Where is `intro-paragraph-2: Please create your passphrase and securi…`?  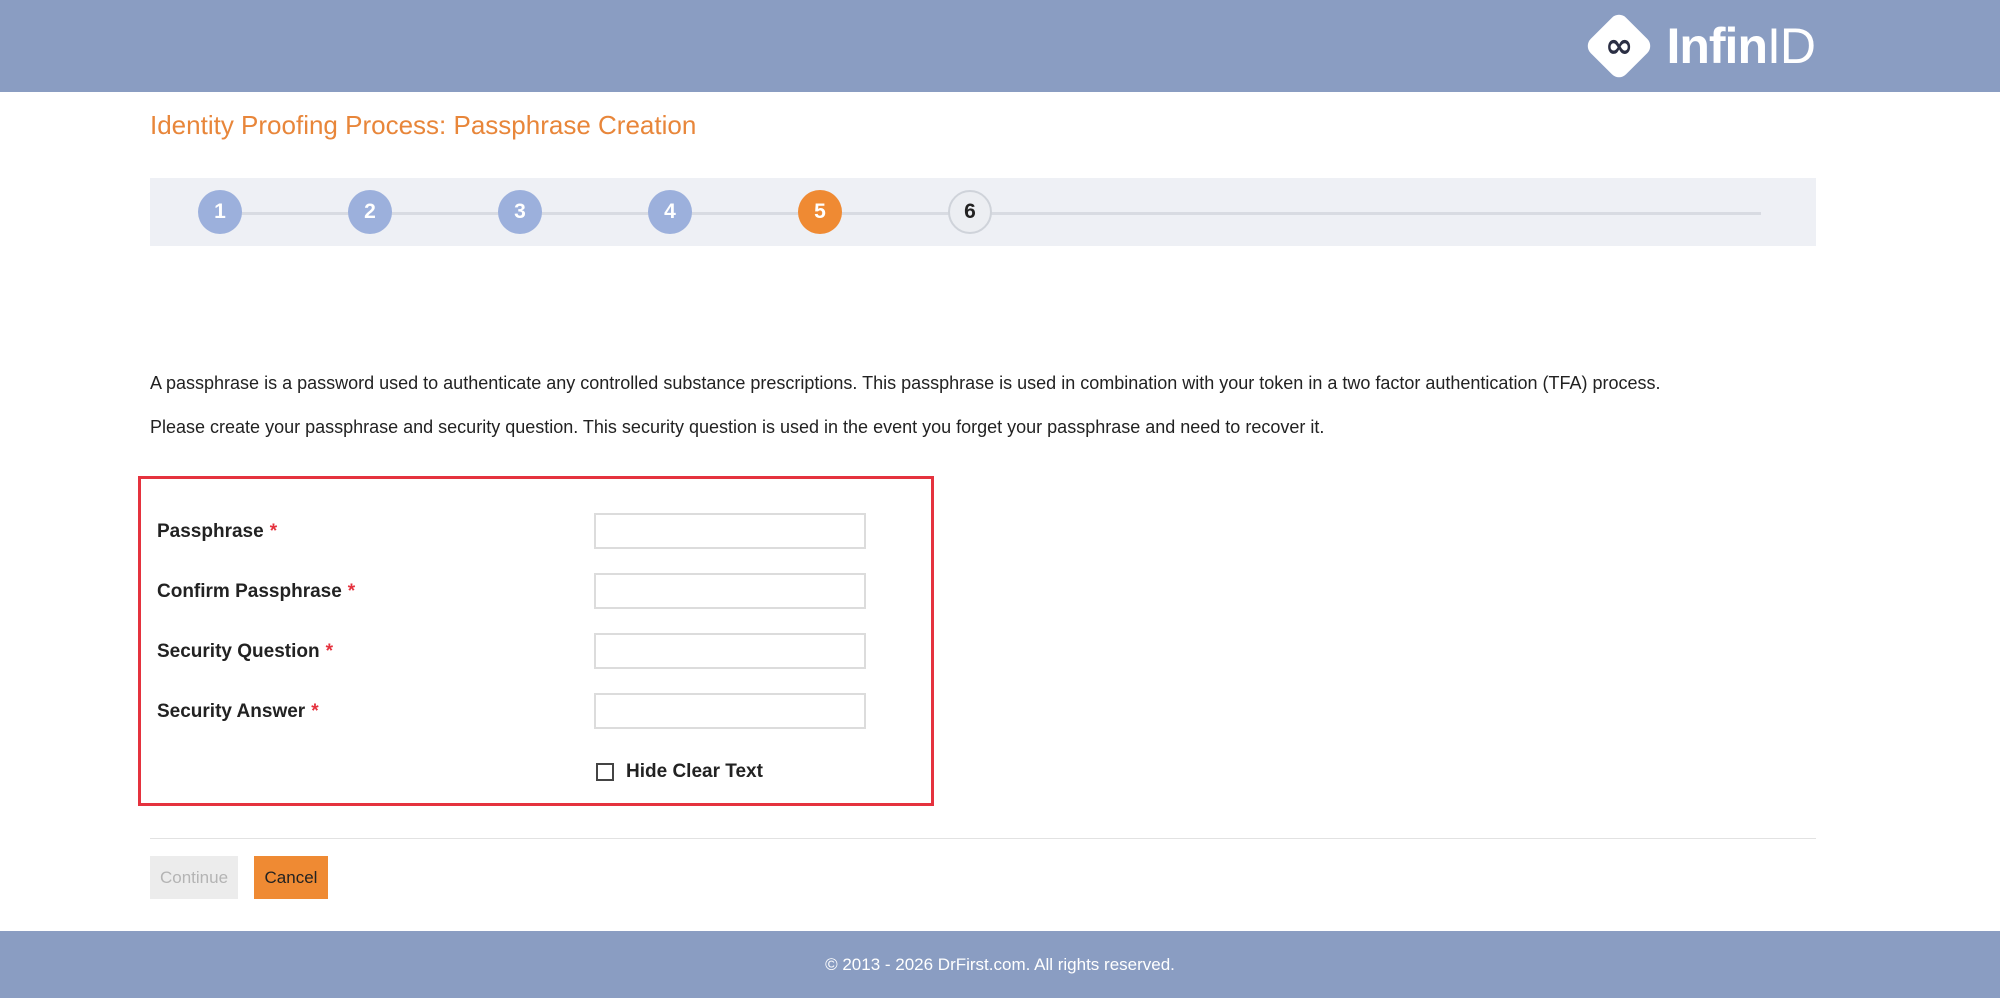
intro-paragraph-2: Please create your passphrase and securi… is located at coordinates (737, 427).